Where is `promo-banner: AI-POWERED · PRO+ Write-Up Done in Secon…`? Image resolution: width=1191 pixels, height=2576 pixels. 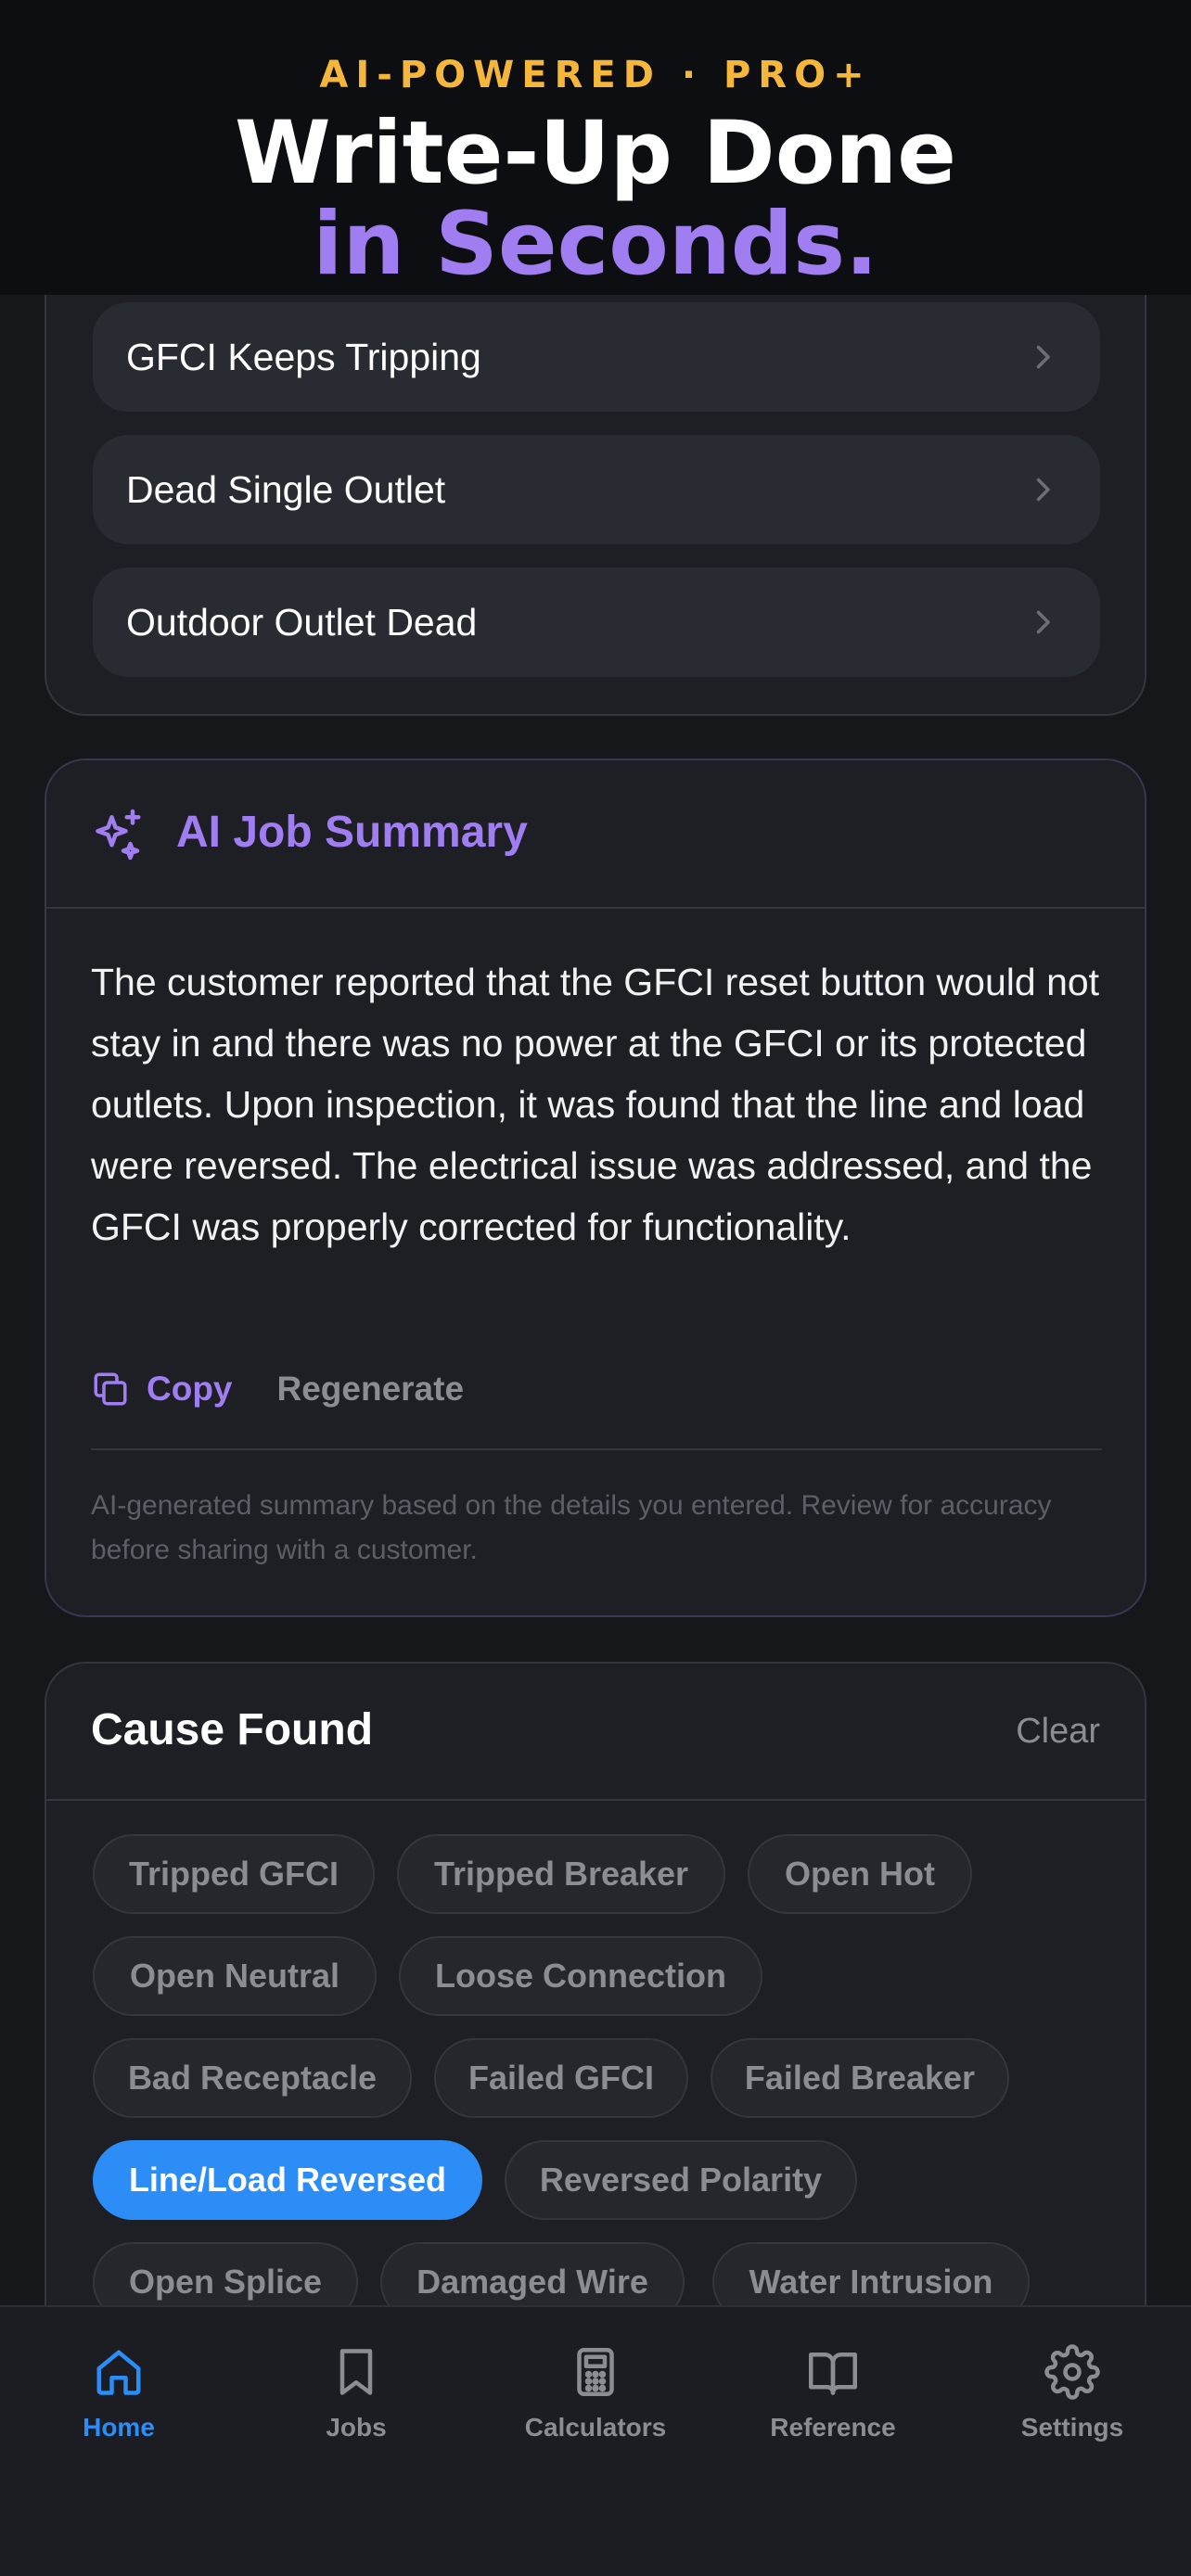
promo-banner: AI-POWERED · PRO+ Write-Up Done in Secon… is located at coordinates (595, 147).